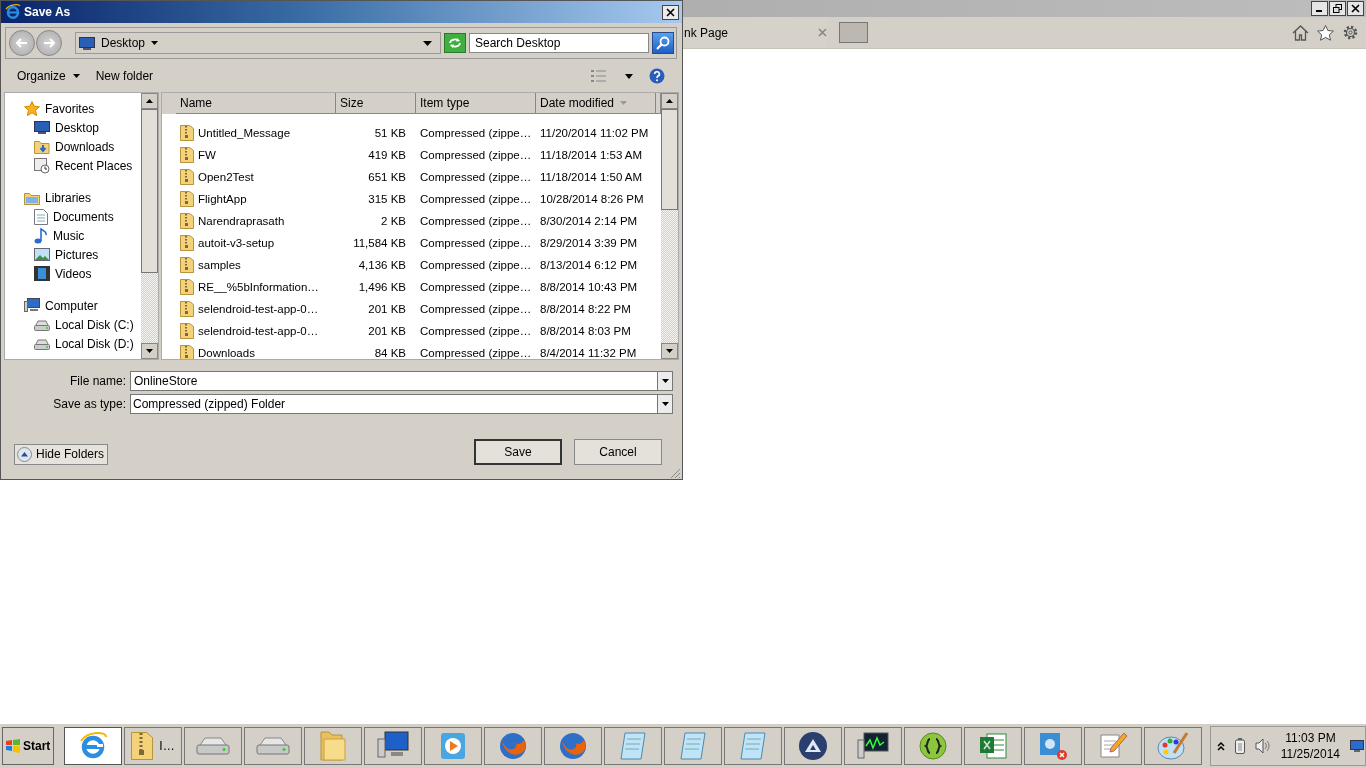 This screenshot has height=768, width=1366. Describe the element at coordinates (207, 155) in the screenshot. I see `file-name: FW` at that location.